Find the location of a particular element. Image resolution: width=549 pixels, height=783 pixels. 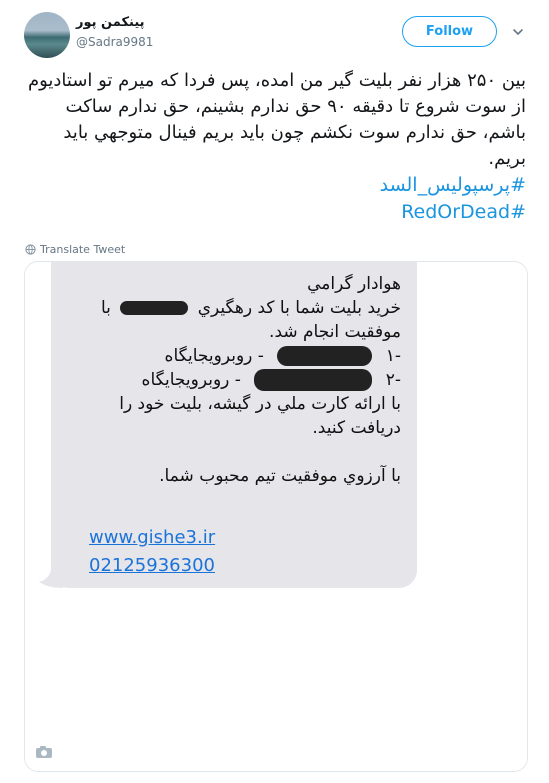

sms-phone-link: 02125936300 is located at coordinates (152, 566).